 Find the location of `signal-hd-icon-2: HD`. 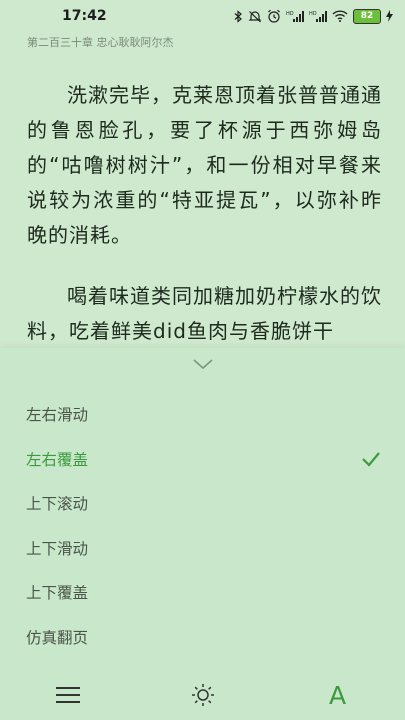

signal-hd-icon-2: HD is located at coordinates (318, 16).